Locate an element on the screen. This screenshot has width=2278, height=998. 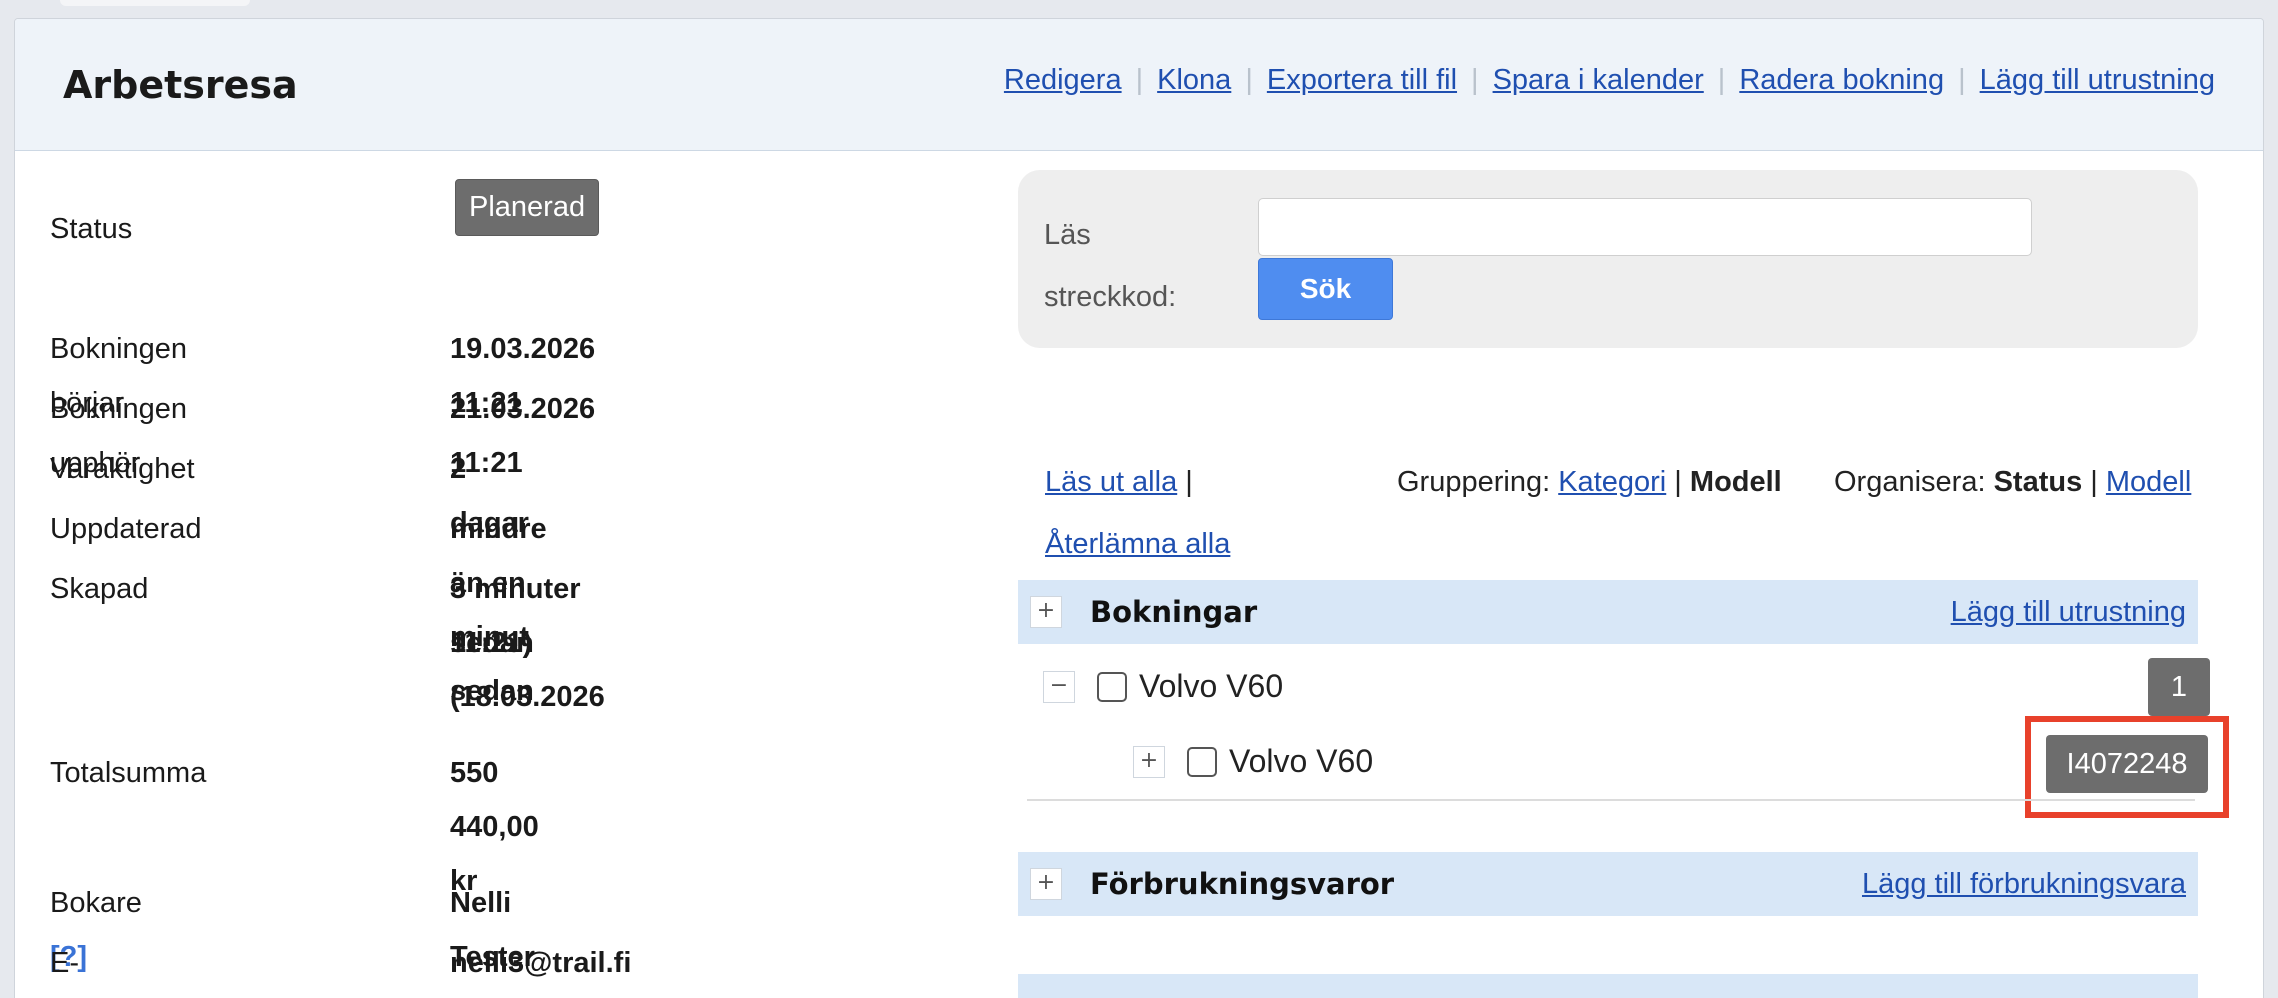
email-value: nelli3@trail.fi is located at coordinates (541, 963).